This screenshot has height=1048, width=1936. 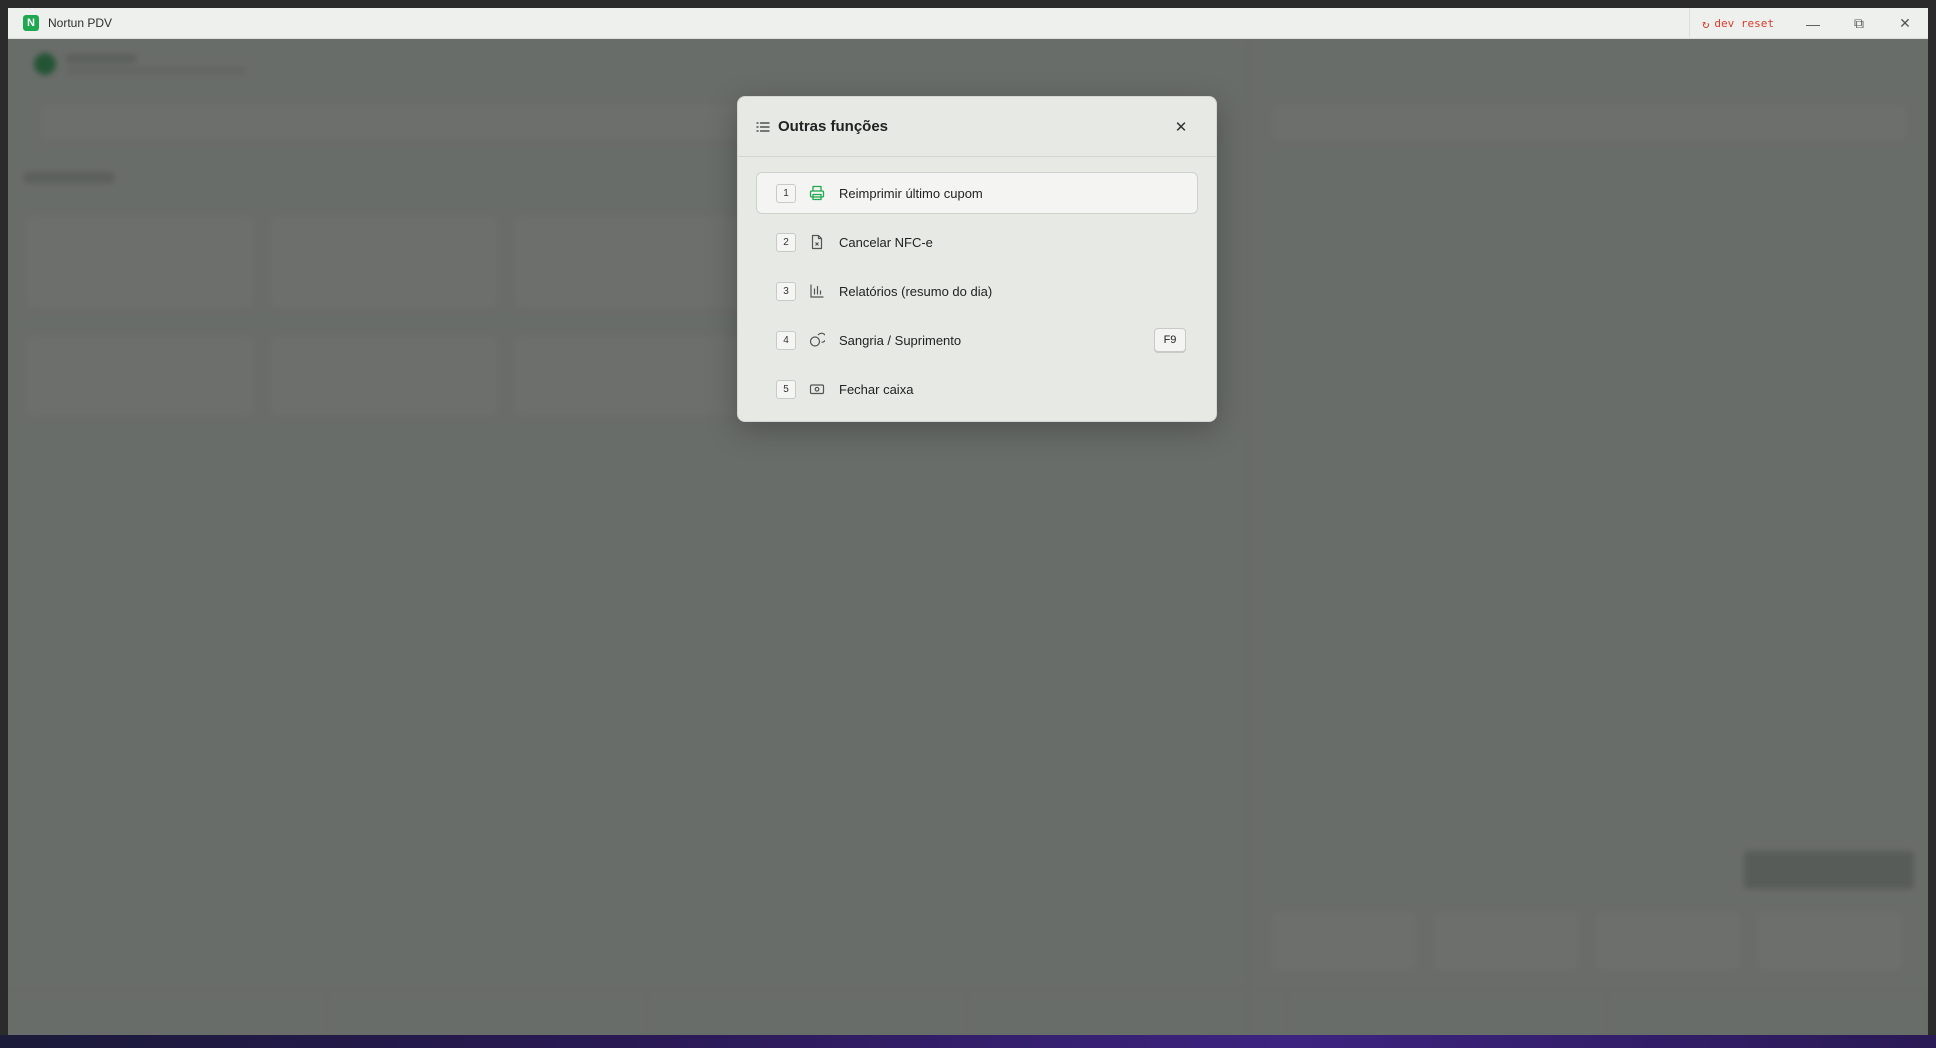 I want to click on dialog-header: Outras funções ✕, so click(x=977, y=127).